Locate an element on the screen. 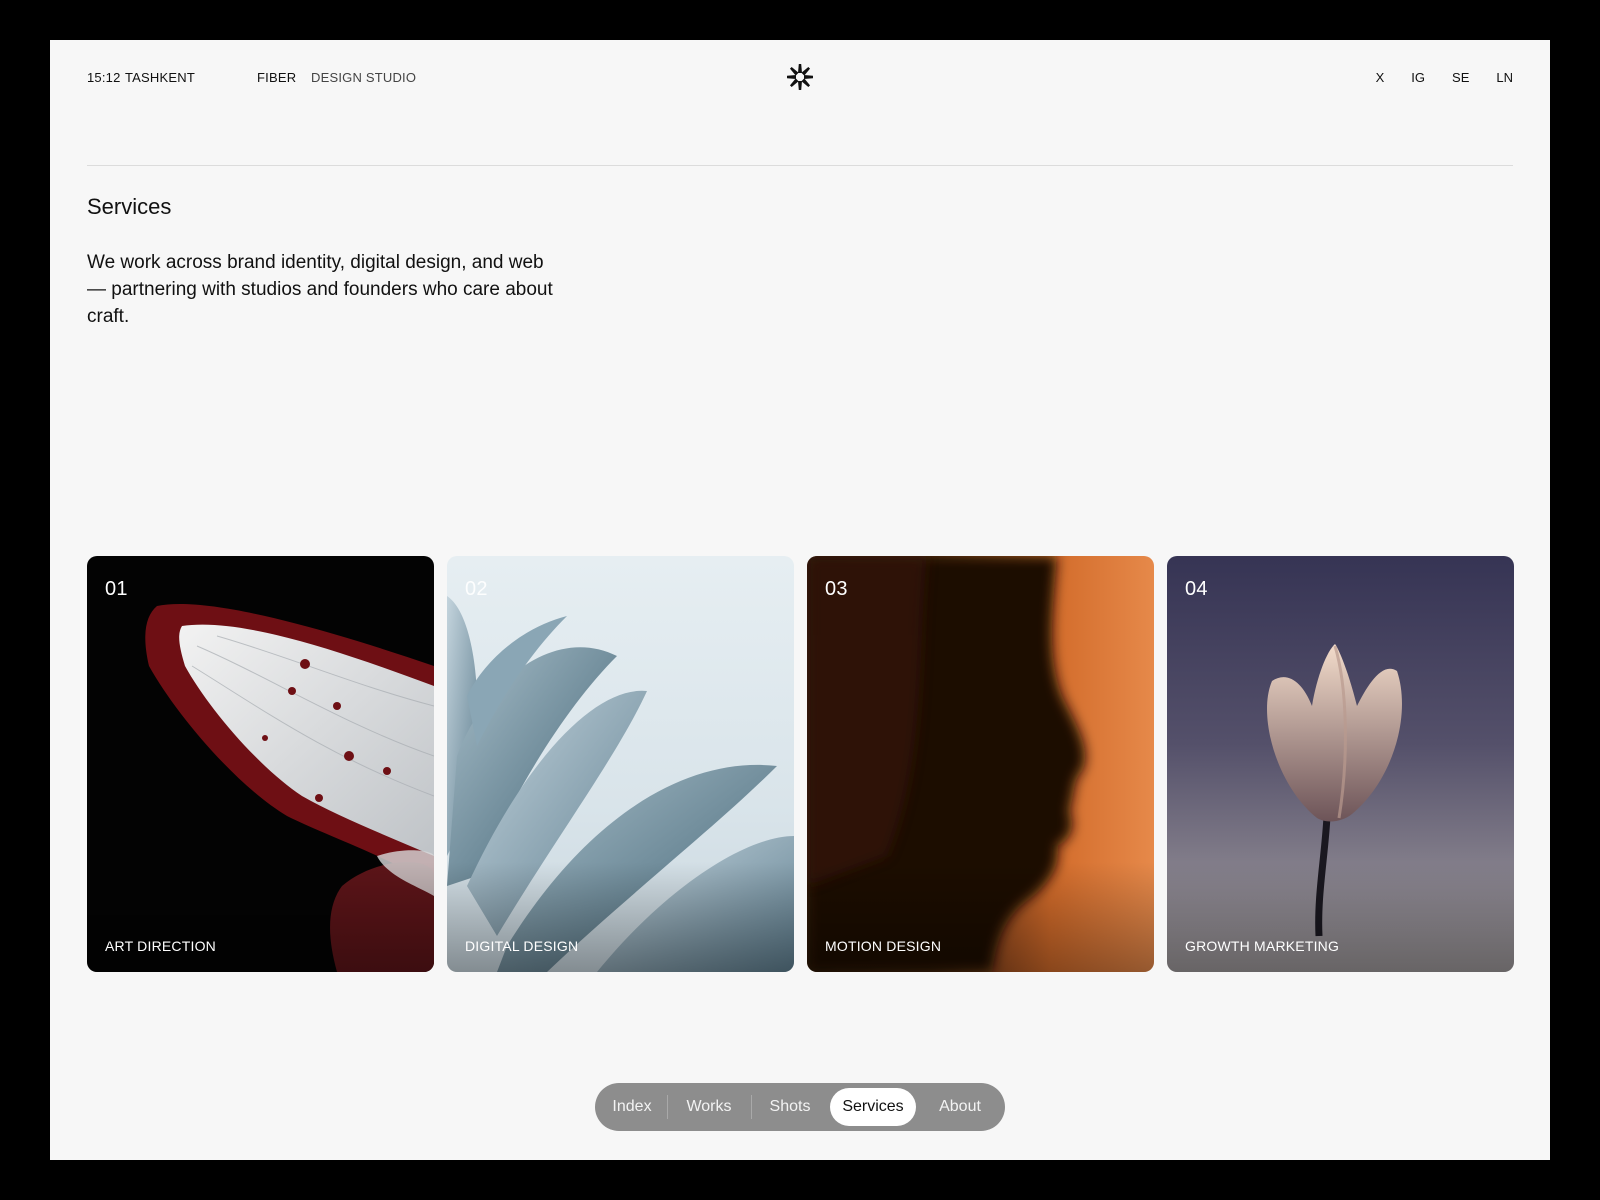 This screenshot has height=1200, width=1600. clock-city: TASHKENT is located at coordinates (160, 77).